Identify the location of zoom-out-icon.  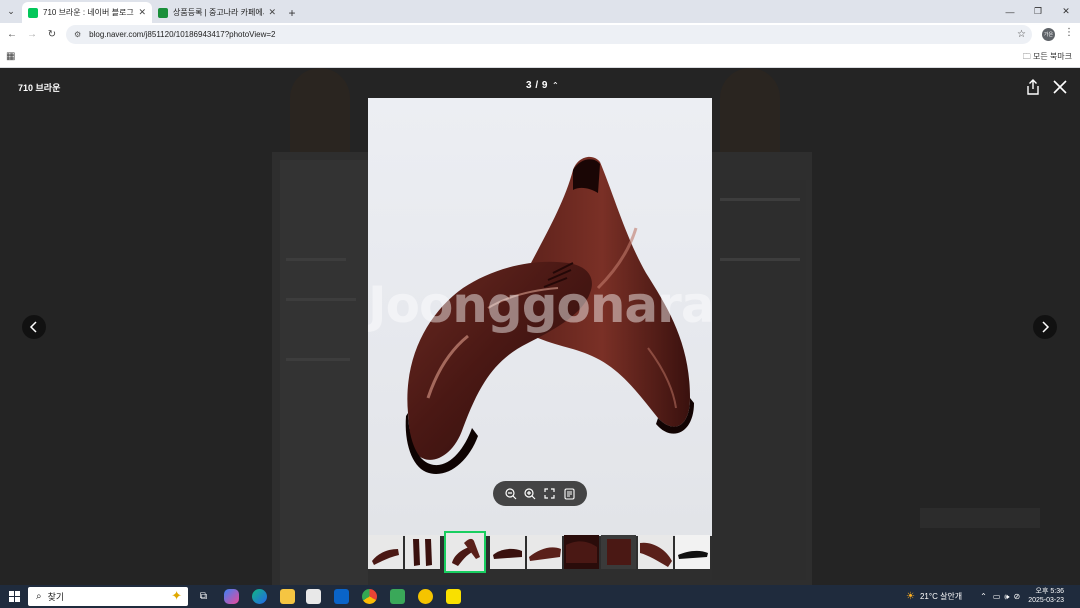
(511, 494).